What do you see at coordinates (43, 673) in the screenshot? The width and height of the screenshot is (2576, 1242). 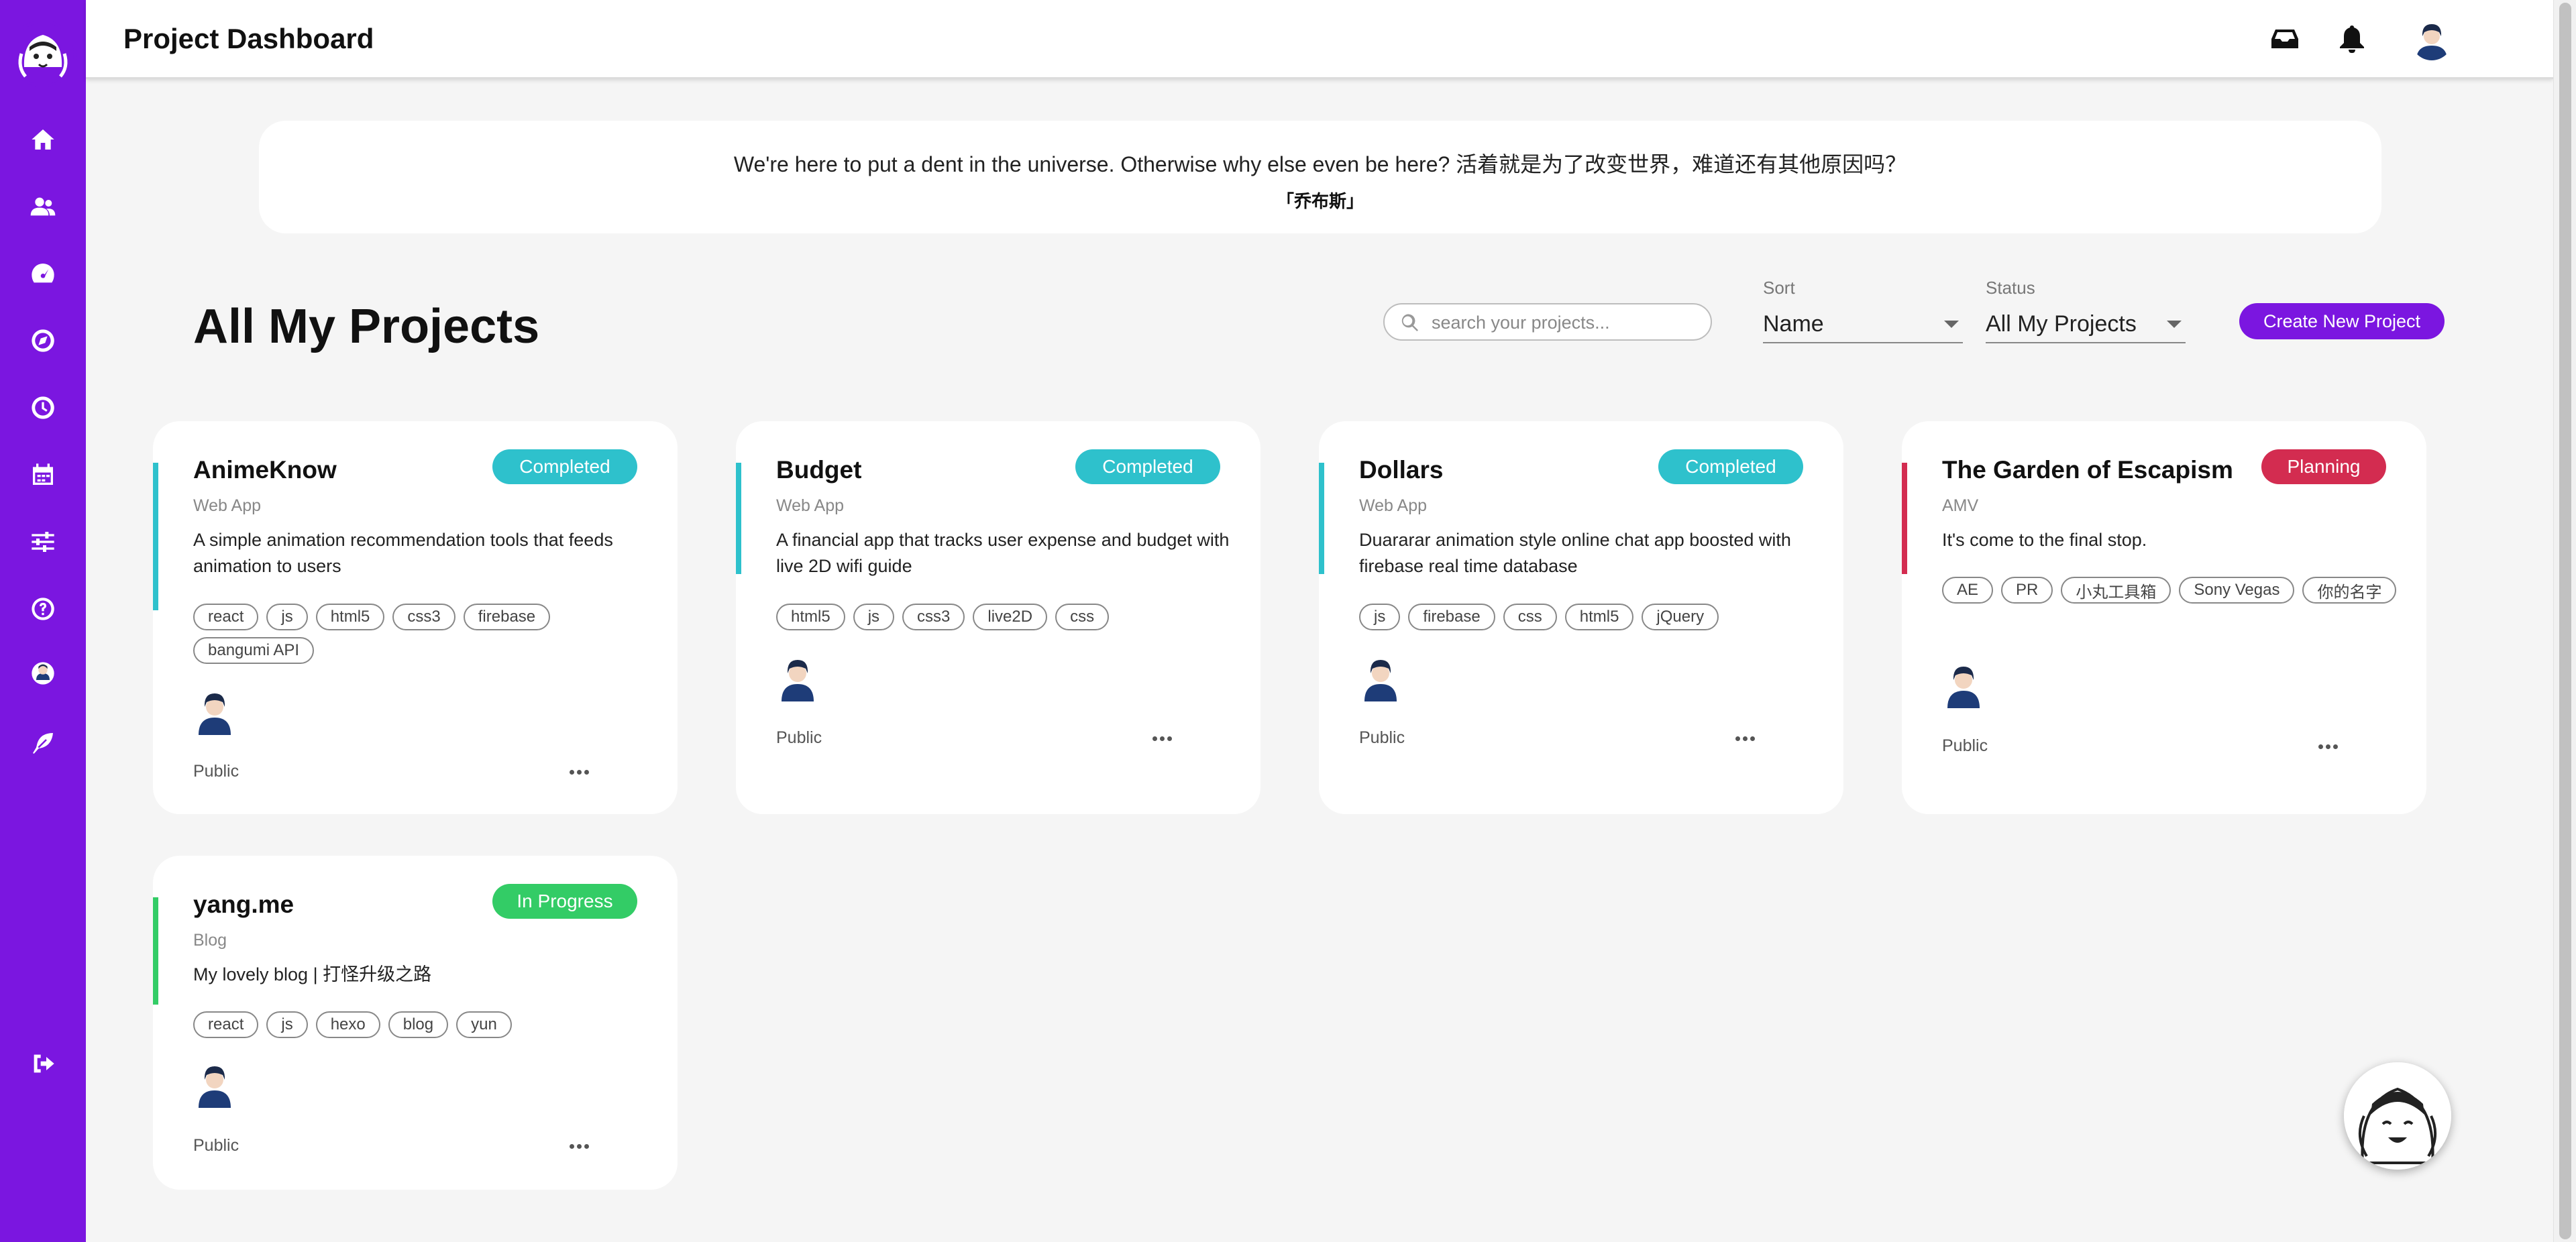 I see `profile-avatar-icon` at bounding box center [43, 673].